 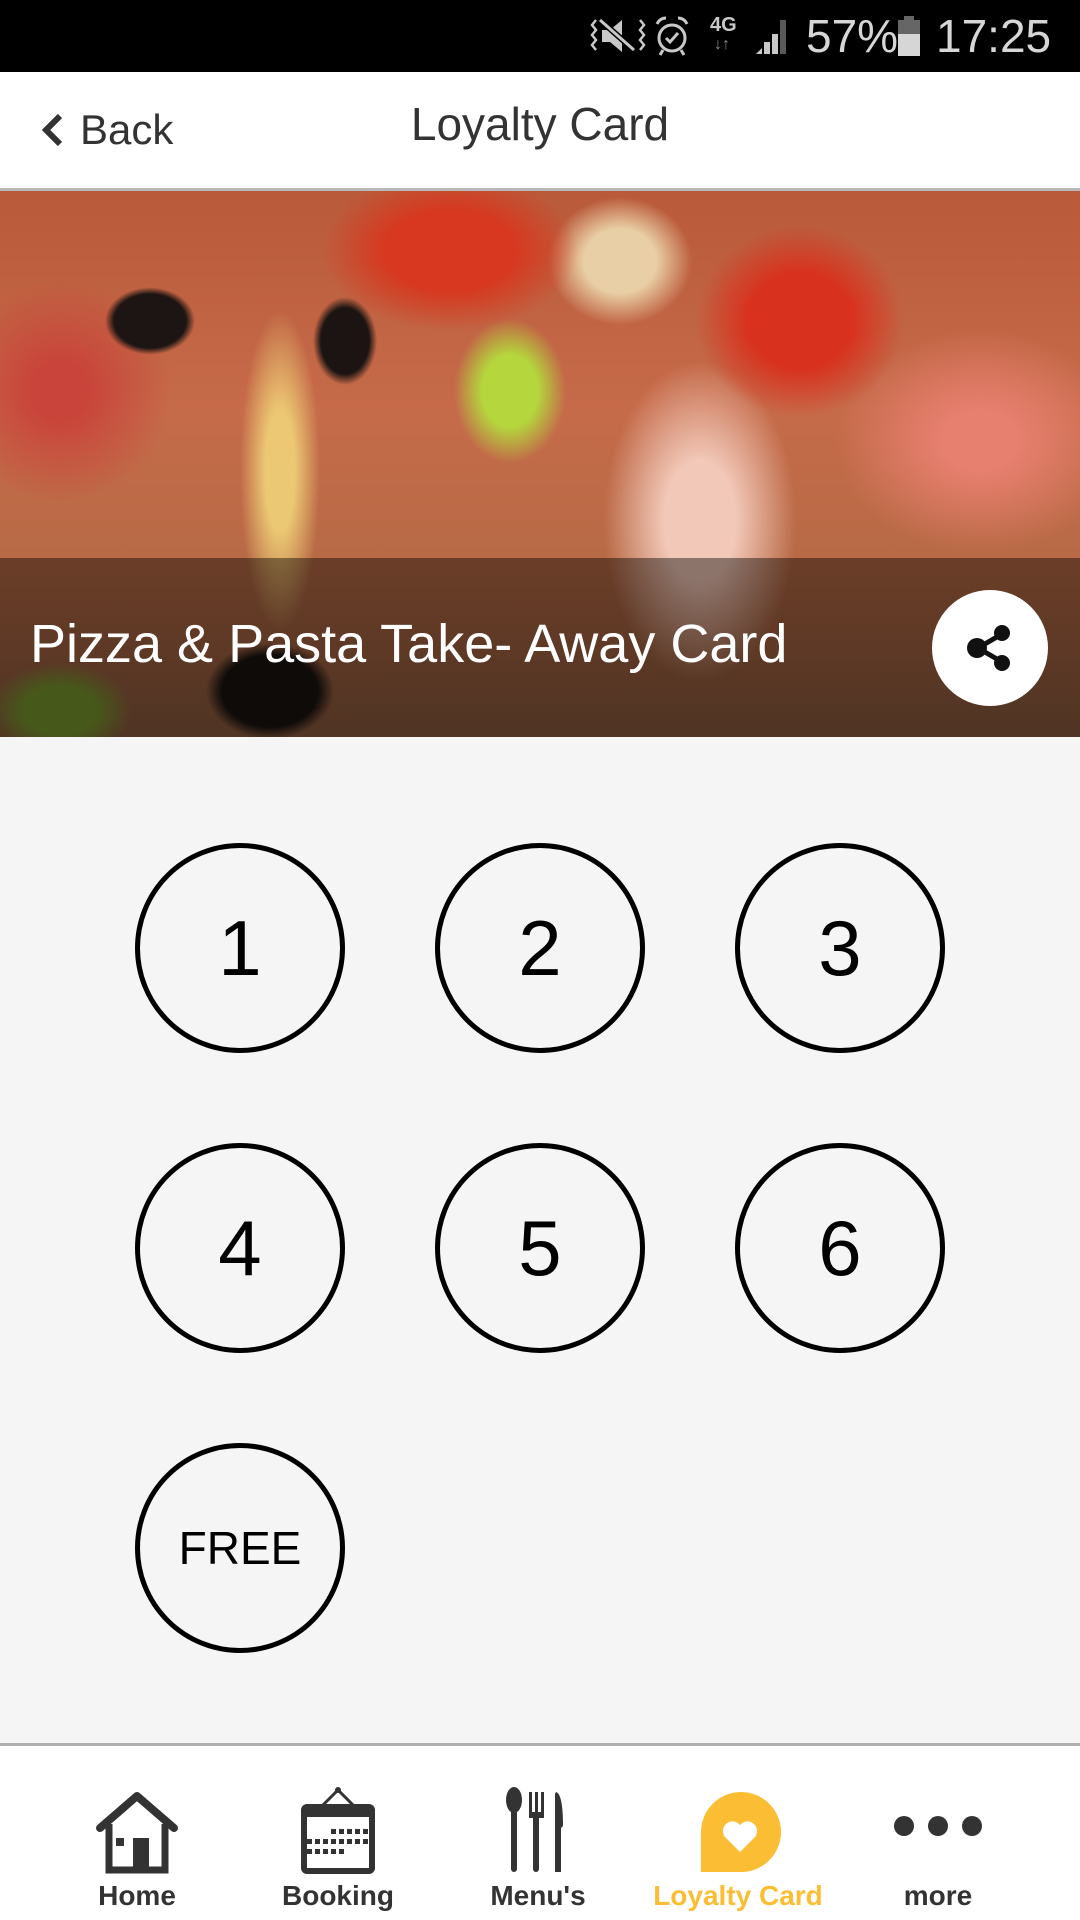 I want to click on stamp-4: 4, so click(x=240, y=1248).